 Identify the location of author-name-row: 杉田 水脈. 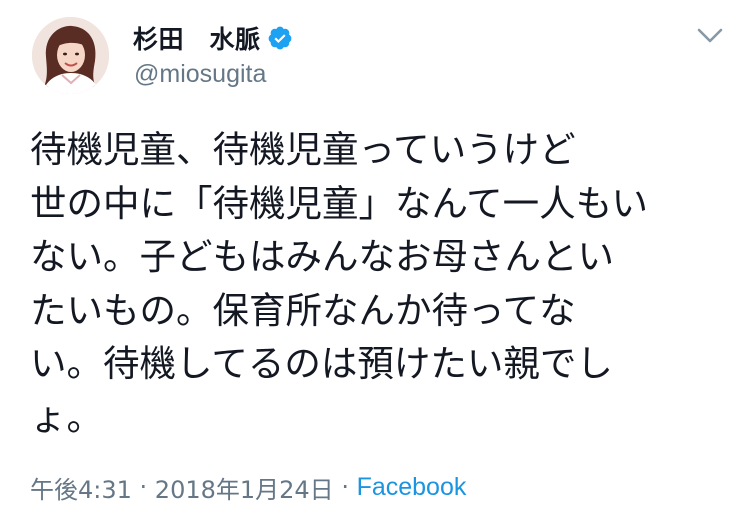
(213, 38).